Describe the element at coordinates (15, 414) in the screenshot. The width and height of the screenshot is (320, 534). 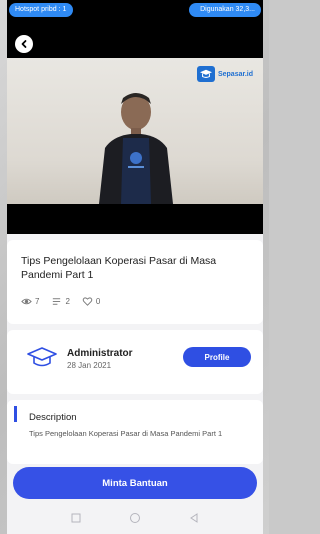
I see `description-accent-bar` at that location.